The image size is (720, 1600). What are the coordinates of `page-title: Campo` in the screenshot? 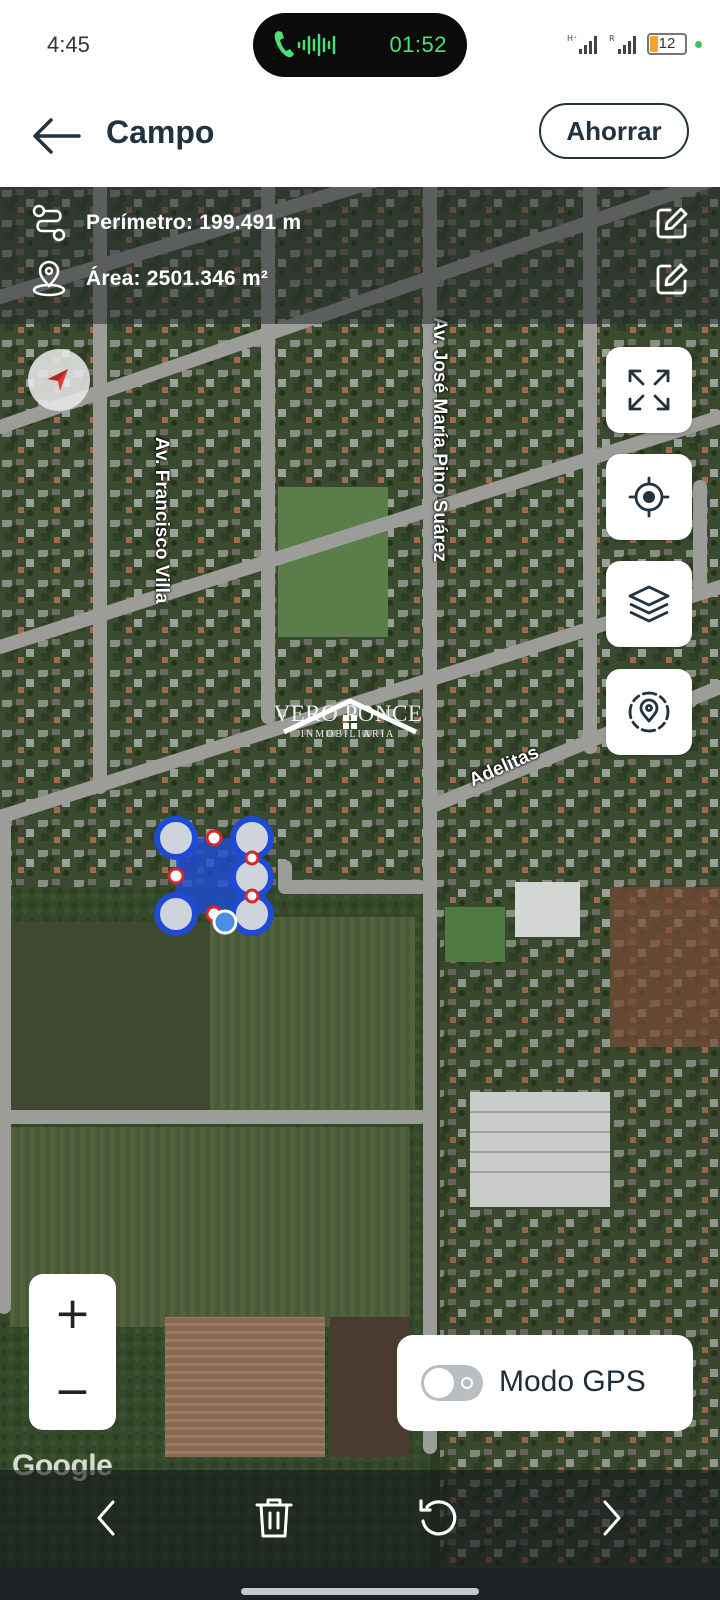 It's located at (160, 132).